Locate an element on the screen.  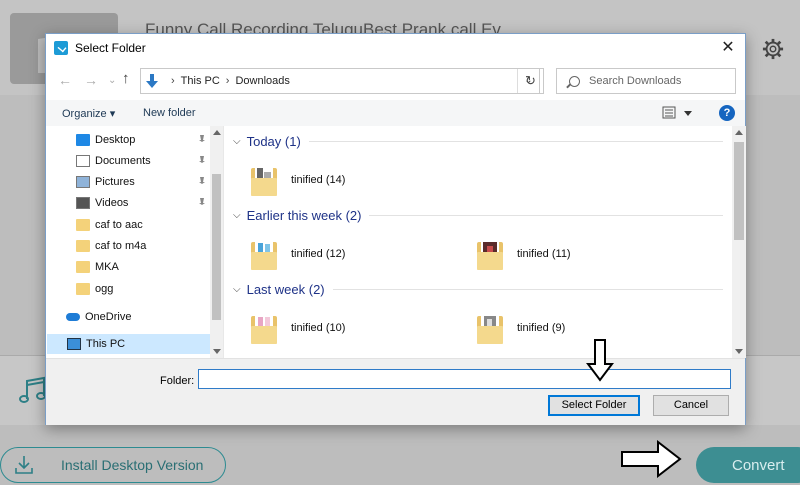
sidebar-item-desktop: Desktop is located at coordinates (144, 140).